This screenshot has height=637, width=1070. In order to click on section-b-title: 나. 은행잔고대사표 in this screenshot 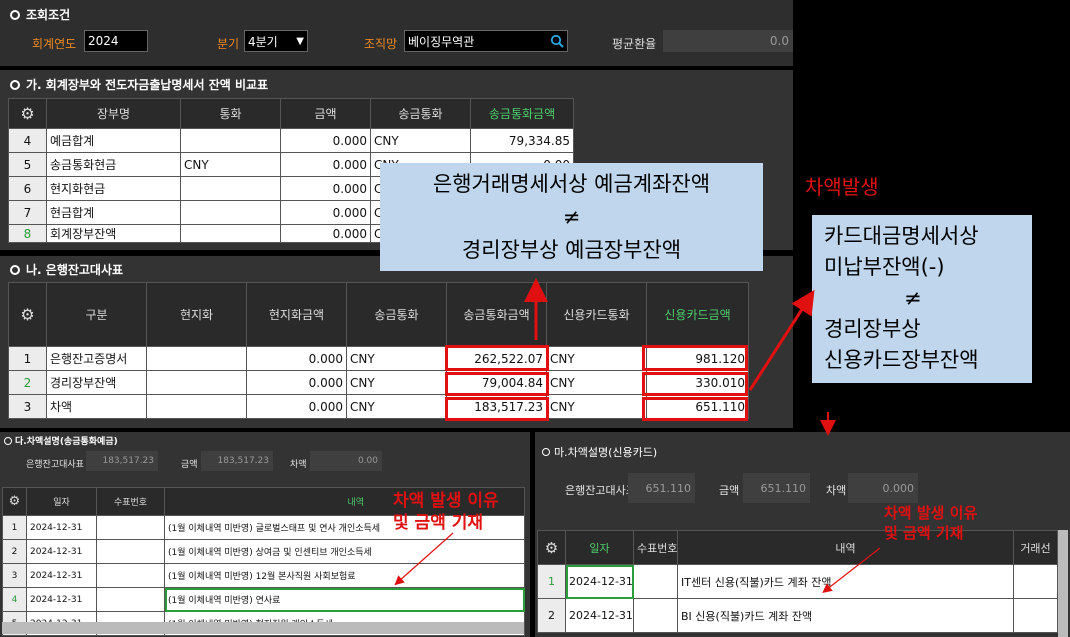, I will do `click(66, 269)`.